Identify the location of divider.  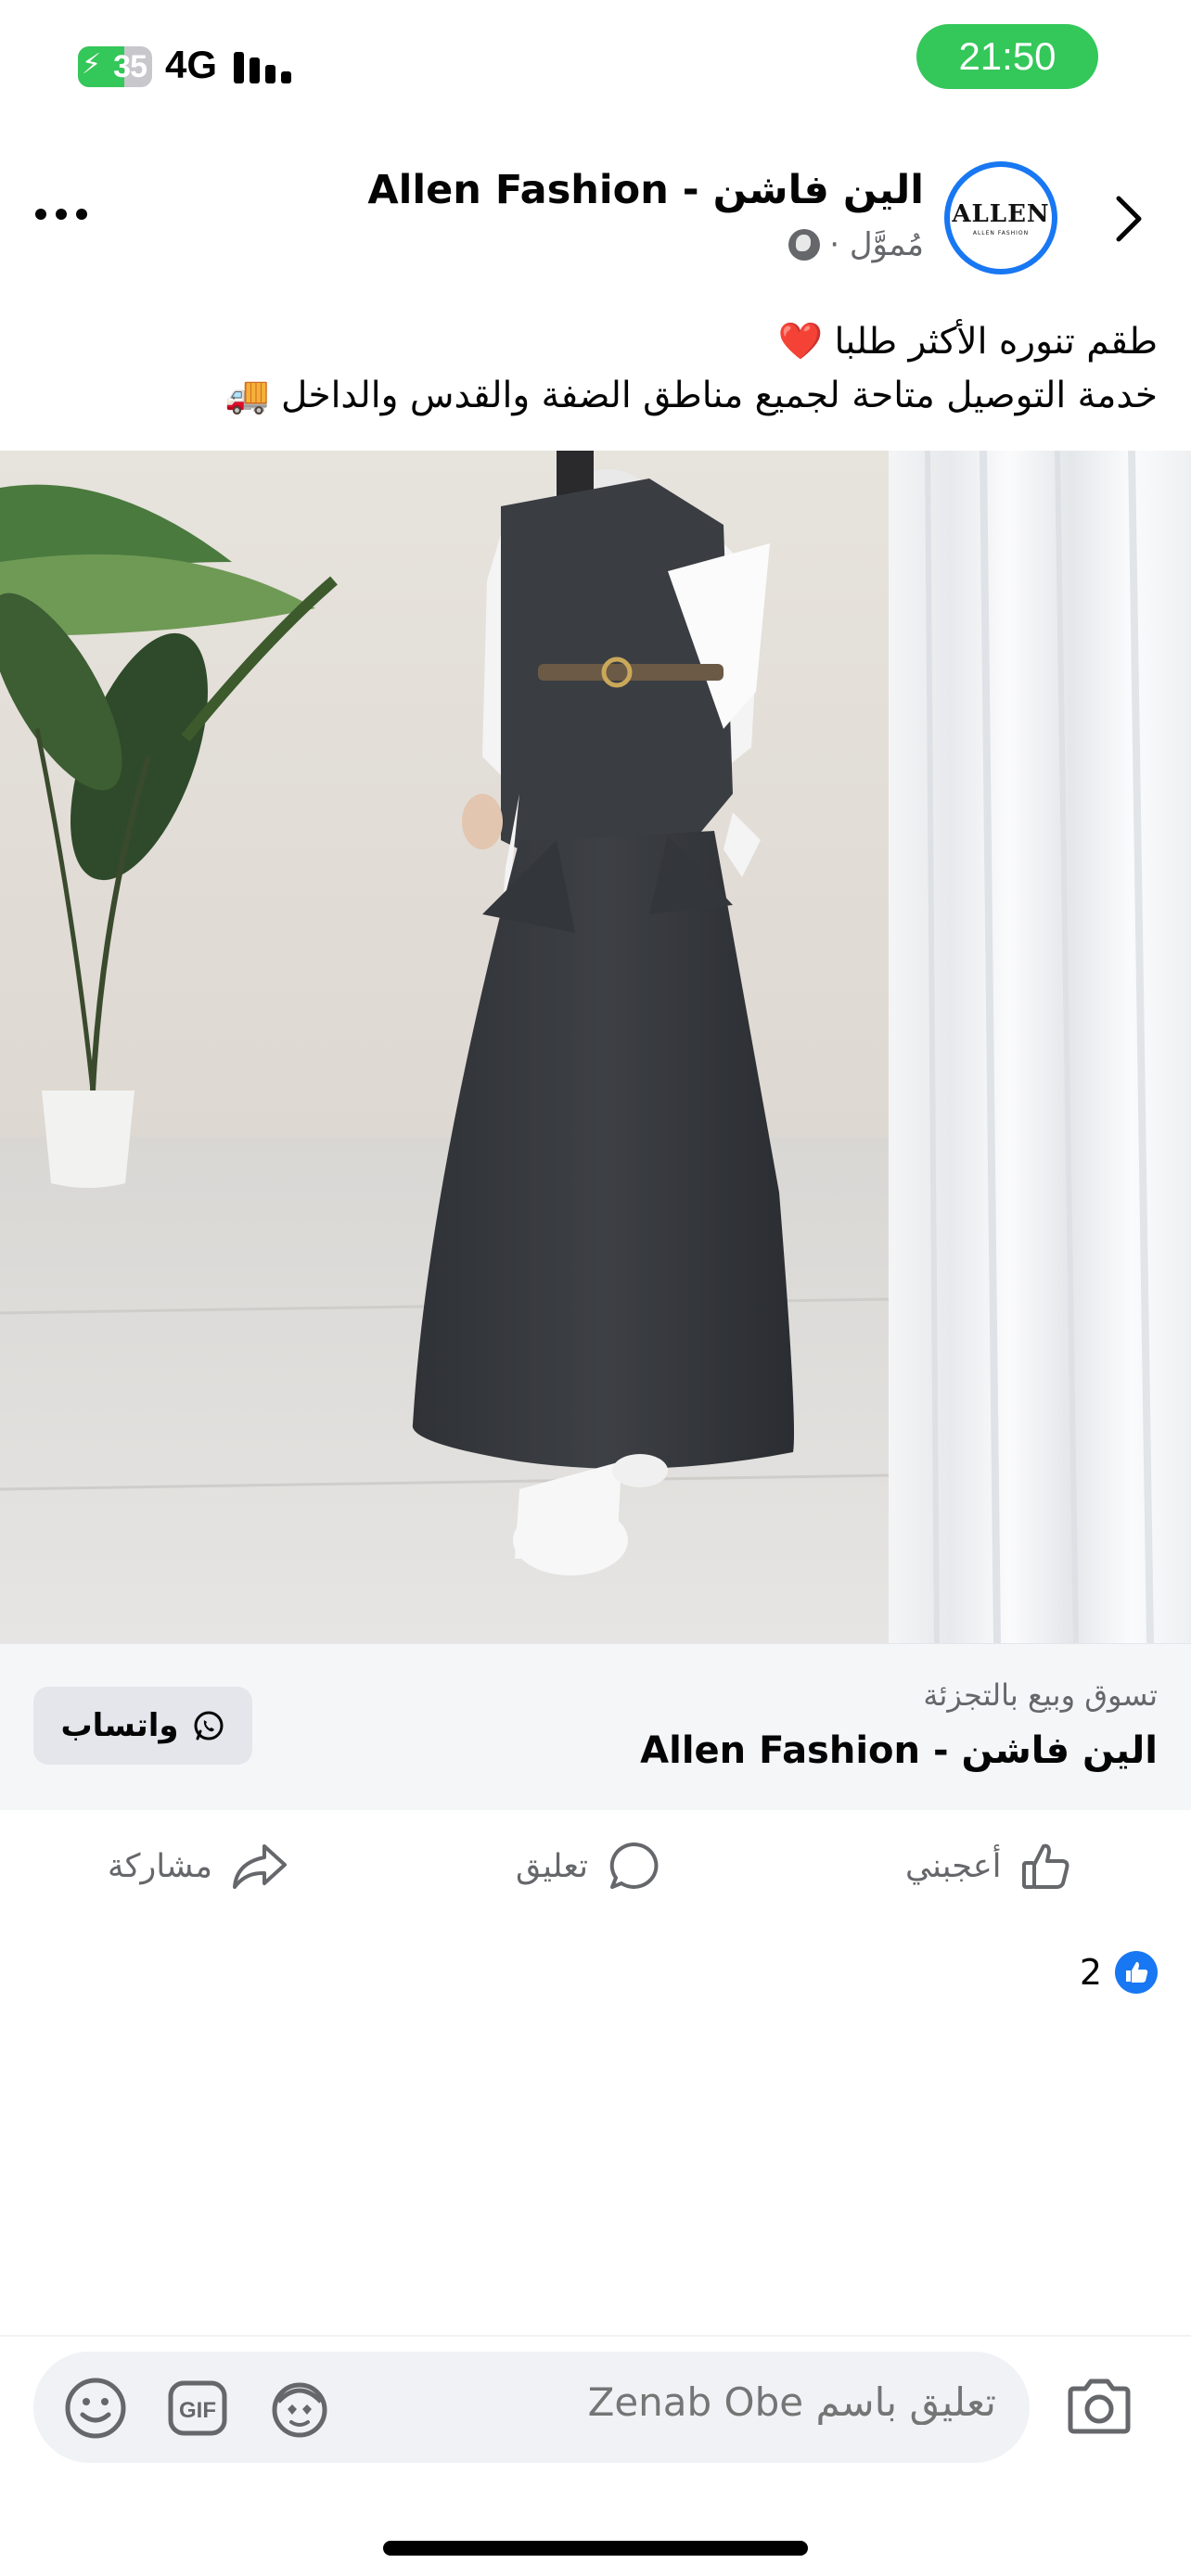
(595, 2336).